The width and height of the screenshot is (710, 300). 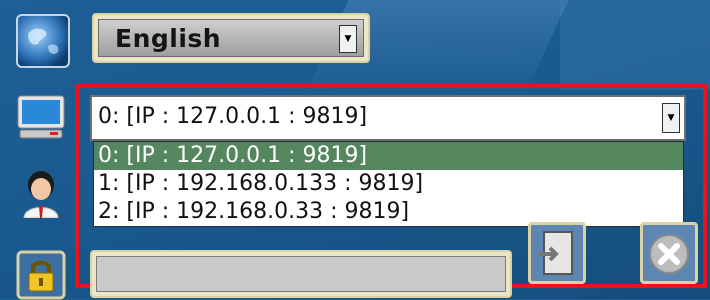 I want to click on globe-icon, so click(x=43, y=41).